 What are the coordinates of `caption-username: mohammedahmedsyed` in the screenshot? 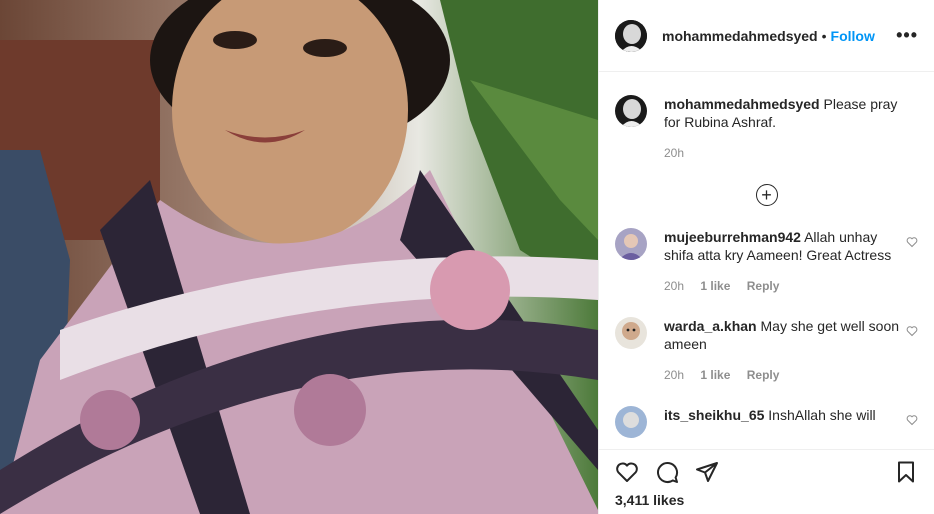 It's located at (742, 104).